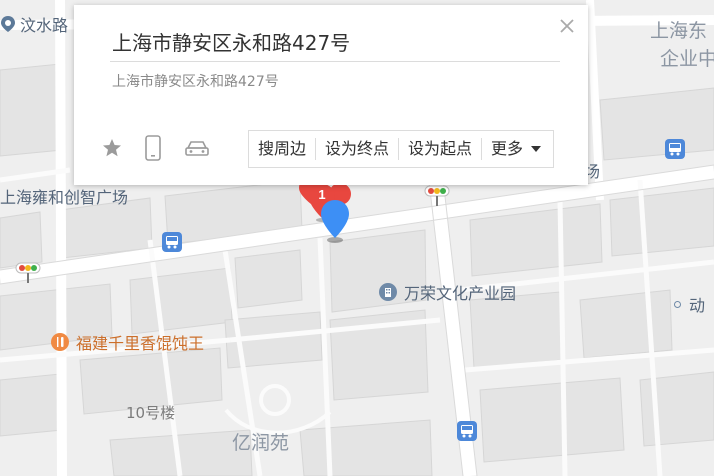  What do you see at coordinates (388, 292) in the screenshot?
I see `building-icon` at bounding box center [388, 292].